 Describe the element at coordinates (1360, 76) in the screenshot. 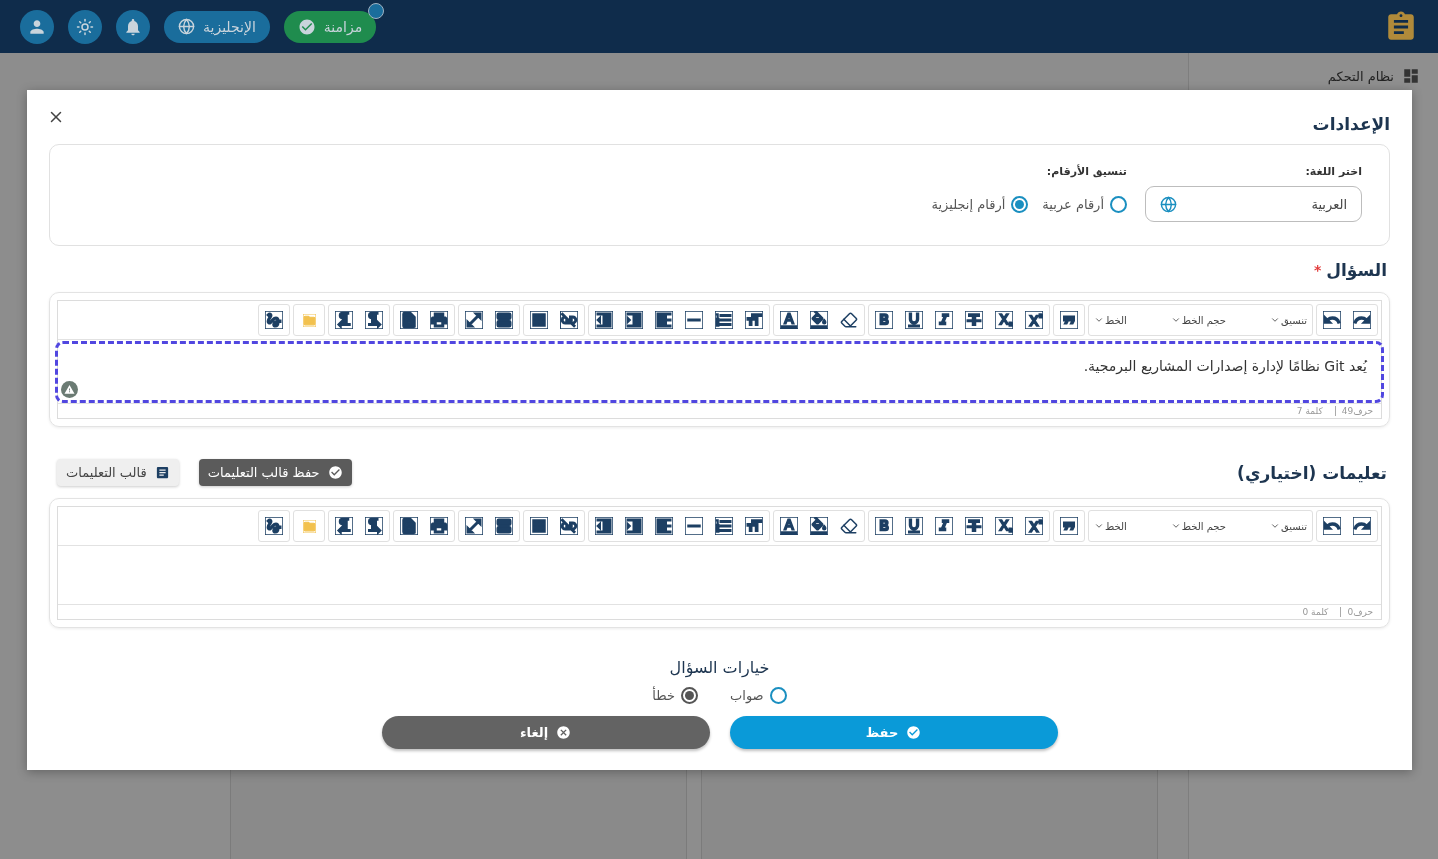

I see `sidebar-item: نظام التحكم` at that location.